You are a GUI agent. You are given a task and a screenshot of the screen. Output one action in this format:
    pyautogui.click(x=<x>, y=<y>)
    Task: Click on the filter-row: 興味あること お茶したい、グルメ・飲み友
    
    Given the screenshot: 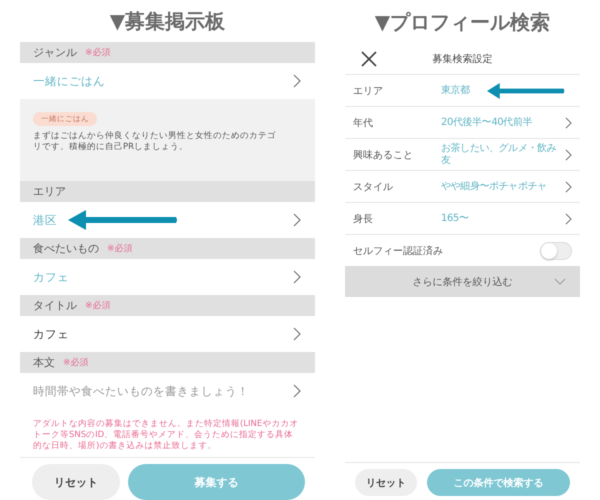 What is the action you would take?
    pyautogui.click(x=462, y=154)
    